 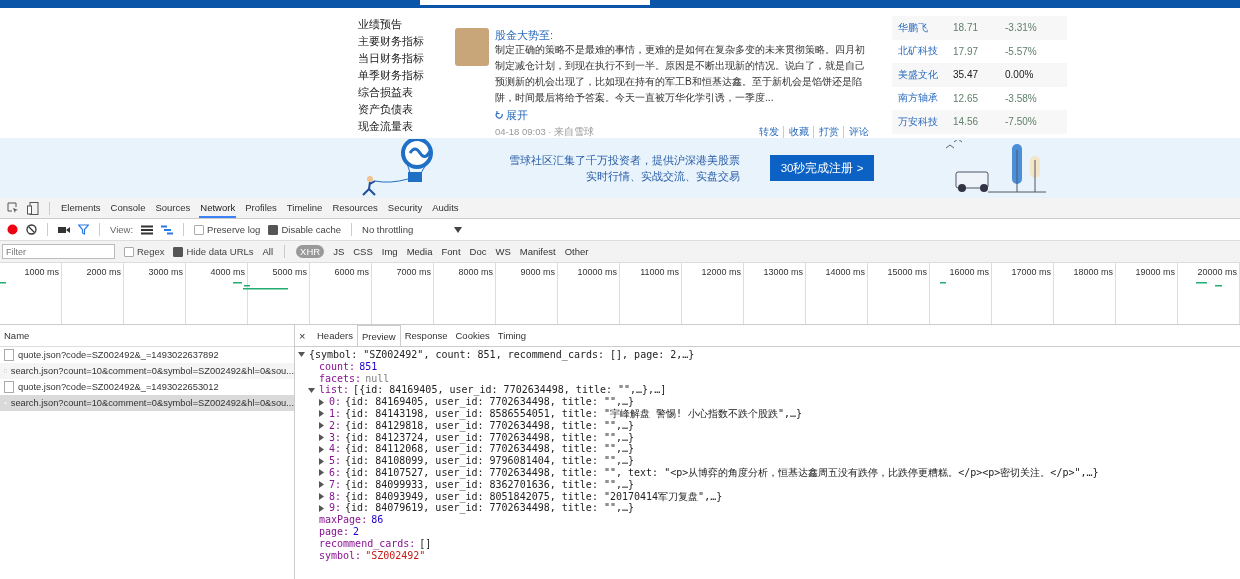 What do you see at coordinates (663, 176) in the screenshot?
I see `banner-text: 实时行情、实战交流、实盘交易` at bounding box center [663, 176].